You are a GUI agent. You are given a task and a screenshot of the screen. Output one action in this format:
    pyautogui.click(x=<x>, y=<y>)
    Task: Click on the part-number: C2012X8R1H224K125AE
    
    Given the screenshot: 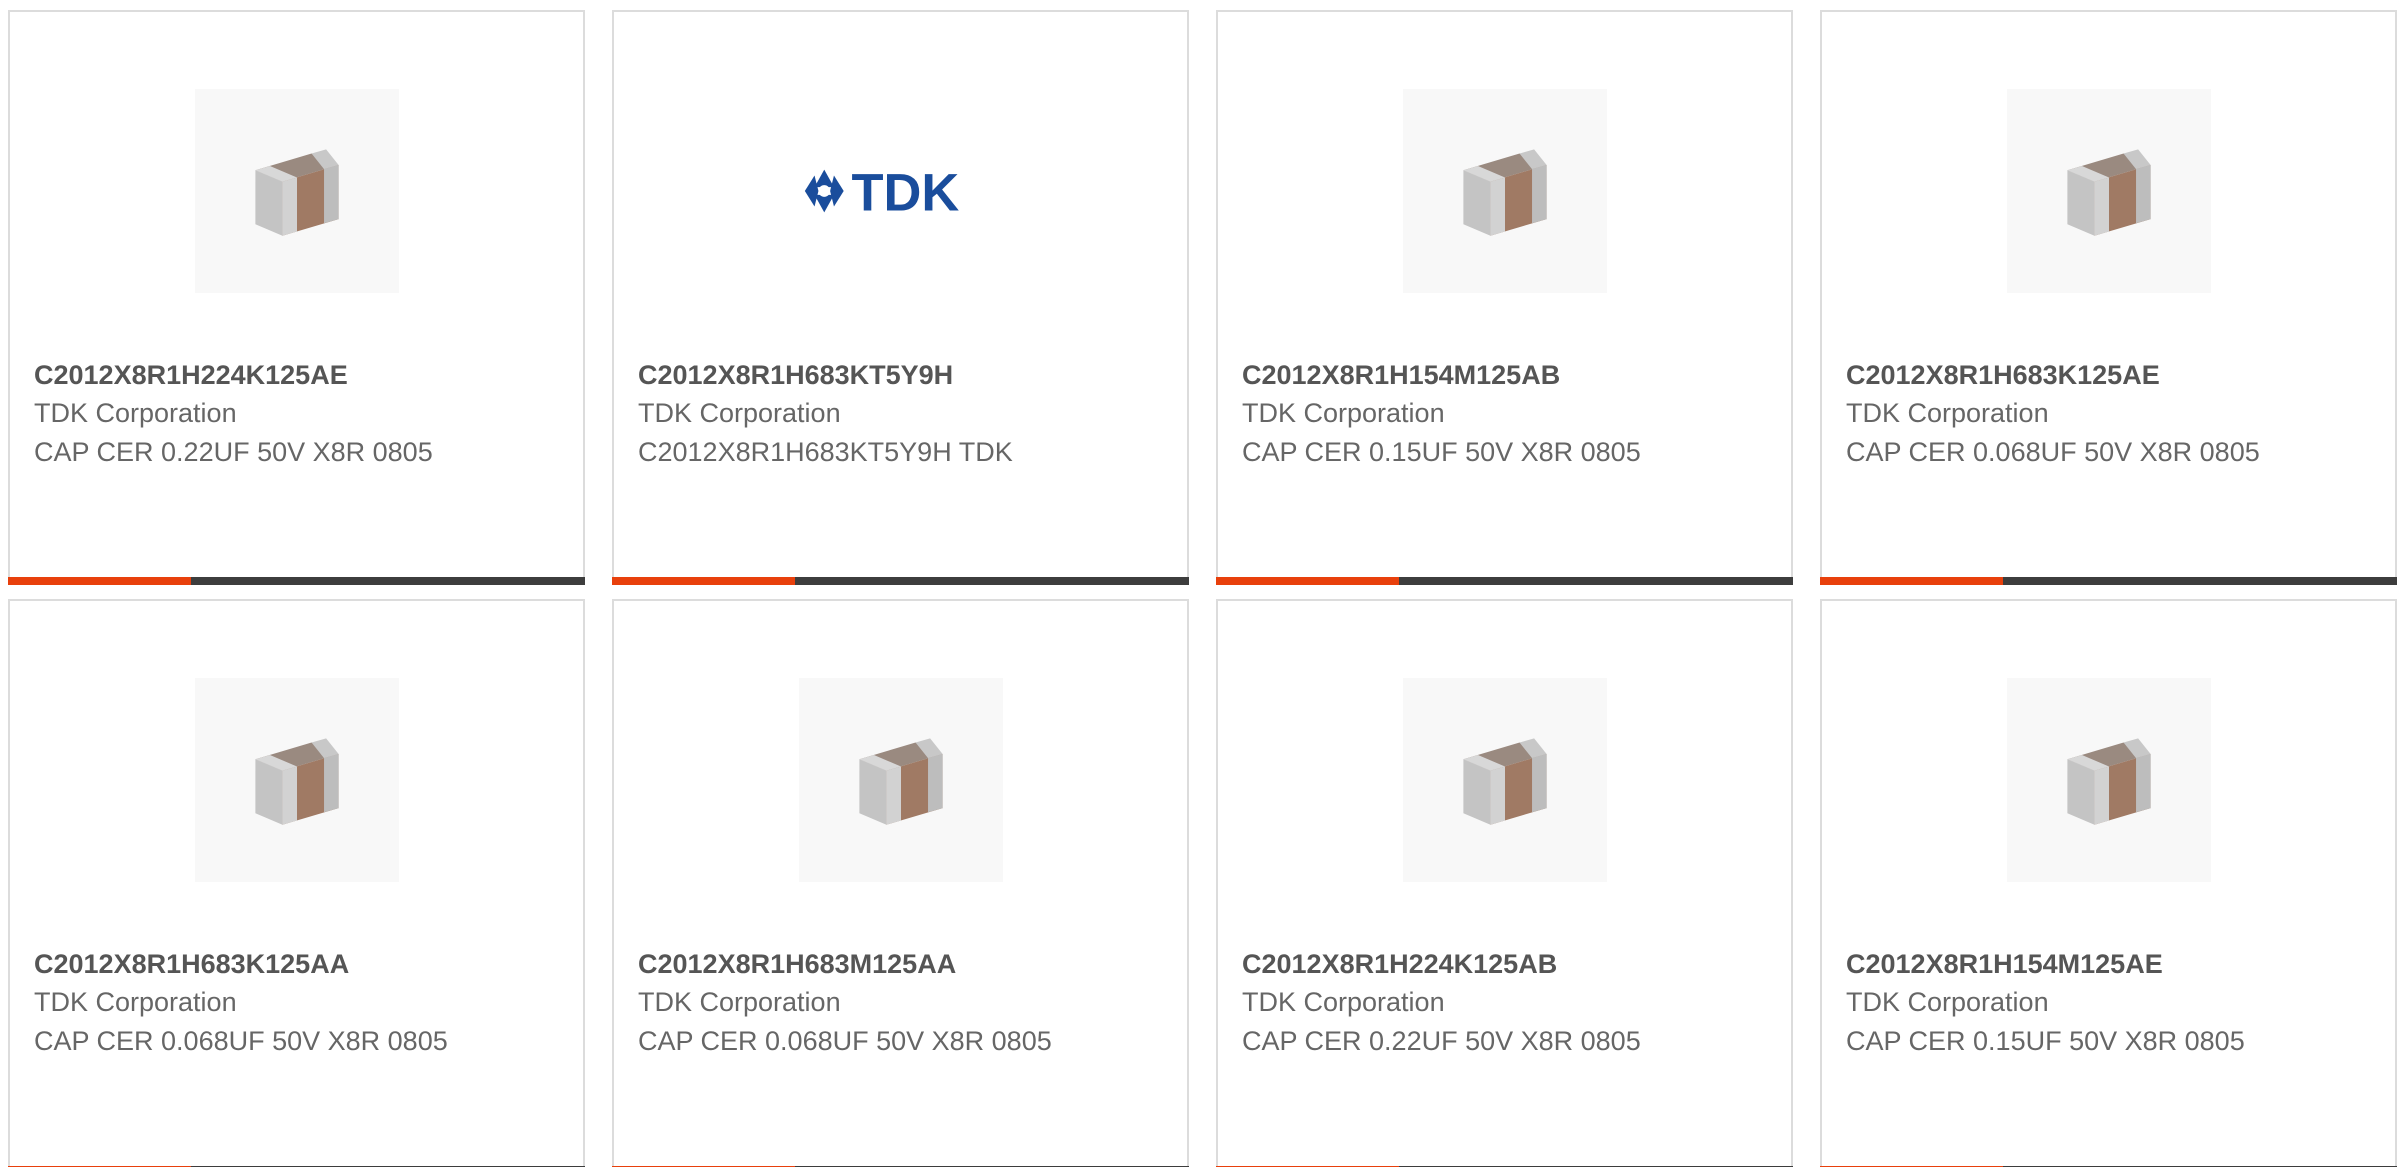 What is the action you would take?
    pyautogui.click(x=191, y=375)
    